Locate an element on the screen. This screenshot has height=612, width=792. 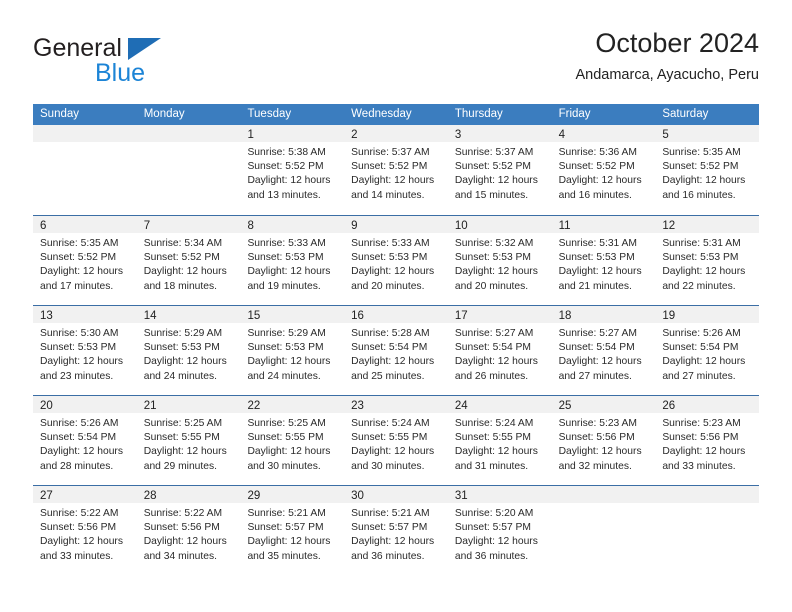
day-number-band: 29 is located at coordinates (292, 494).